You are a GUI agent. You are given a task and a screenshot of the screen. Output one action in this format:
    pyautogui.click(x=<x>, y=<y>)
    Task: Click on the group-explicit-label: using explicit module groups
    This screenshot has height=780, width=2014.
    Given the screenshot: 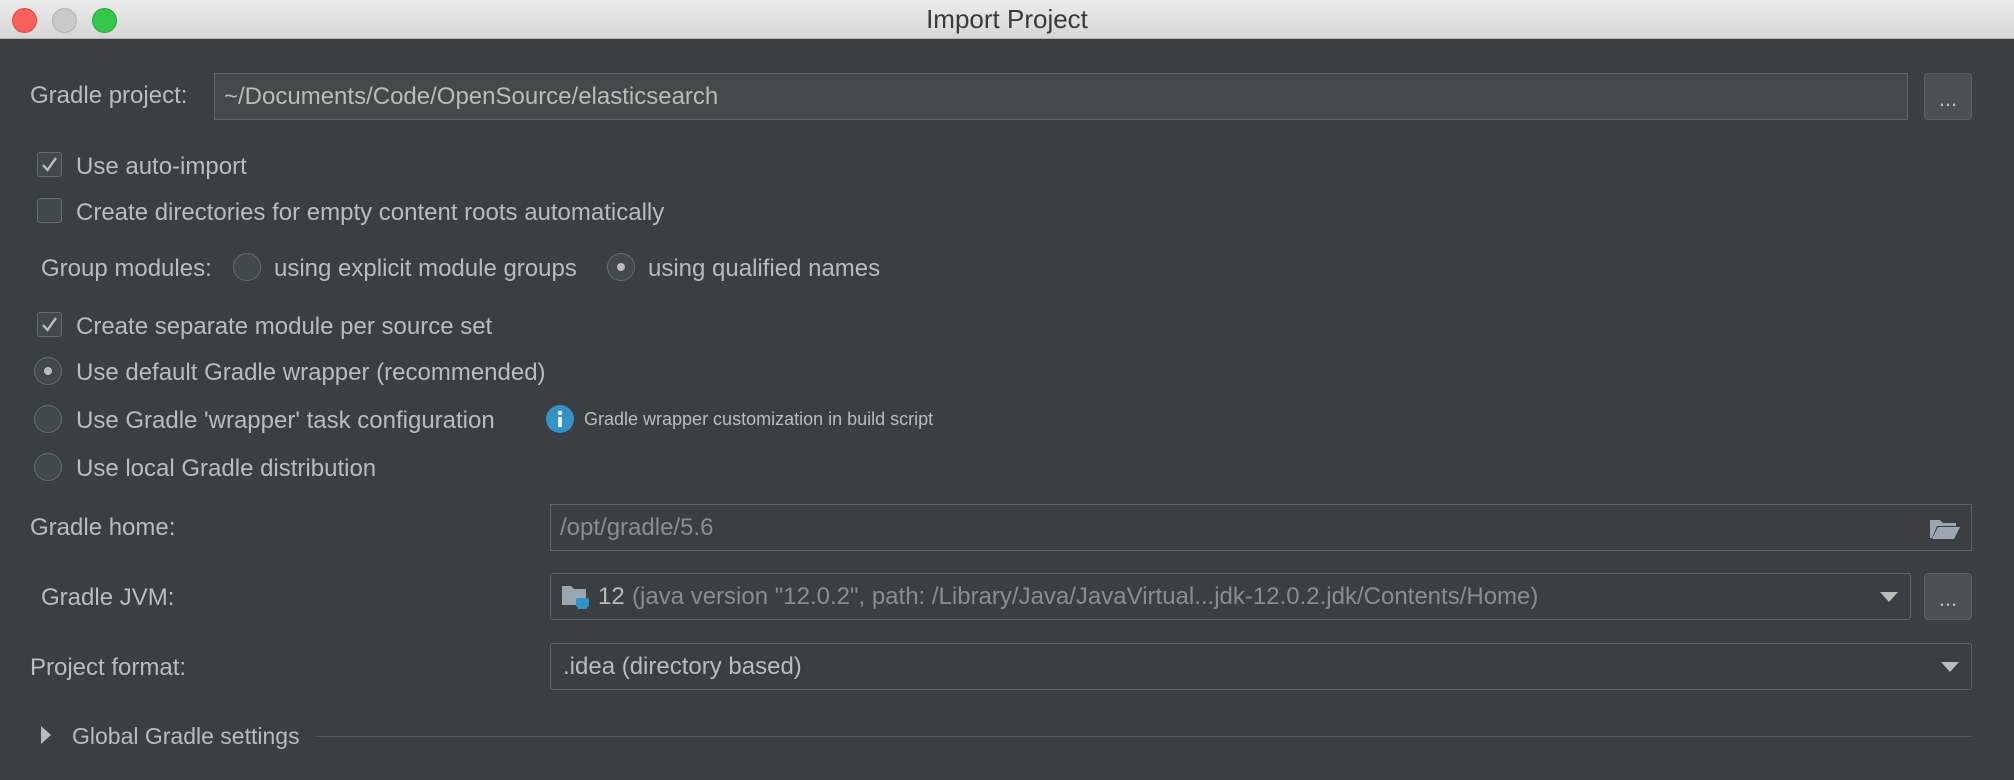 What is the action you would take?
    pyautogui.click(x=425, y=269)
    